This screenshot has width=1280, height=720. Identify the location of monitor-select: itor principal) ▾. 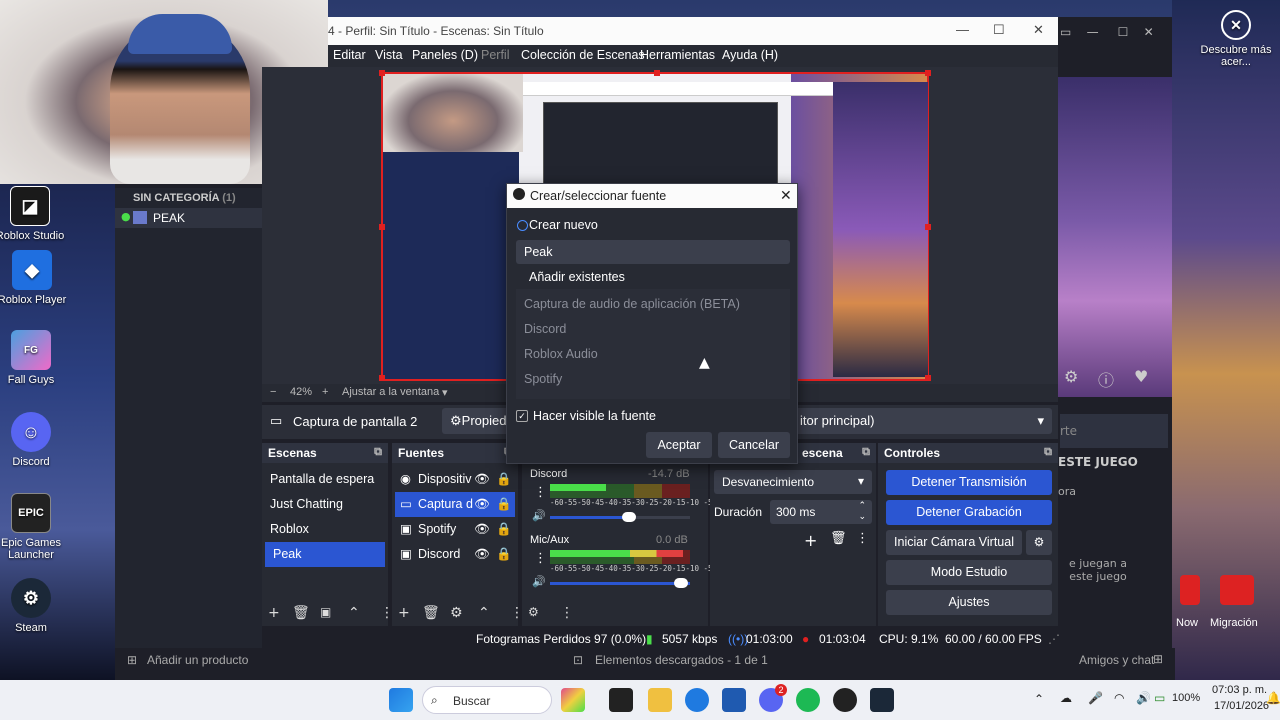
(922, 421).